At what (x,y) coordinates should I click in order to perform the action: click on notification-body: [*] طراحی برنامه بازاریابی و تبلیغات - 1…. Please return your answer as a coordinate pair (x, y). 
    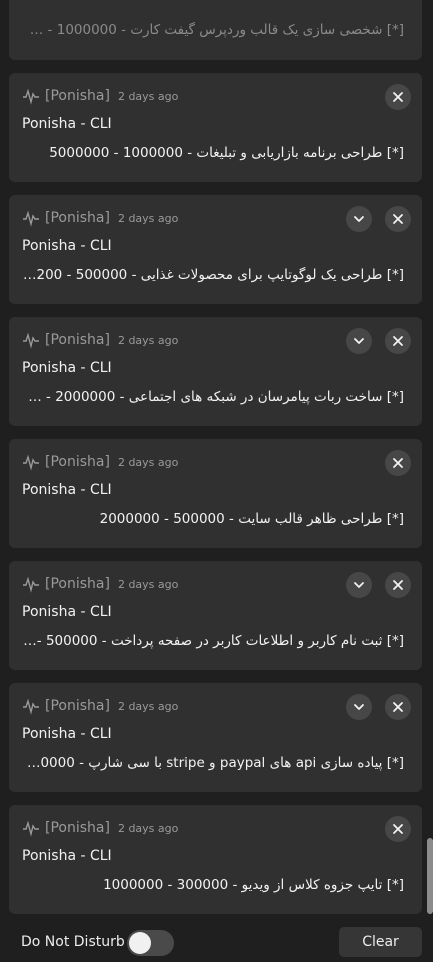
    Looking at the image, I should click on (226, 153).